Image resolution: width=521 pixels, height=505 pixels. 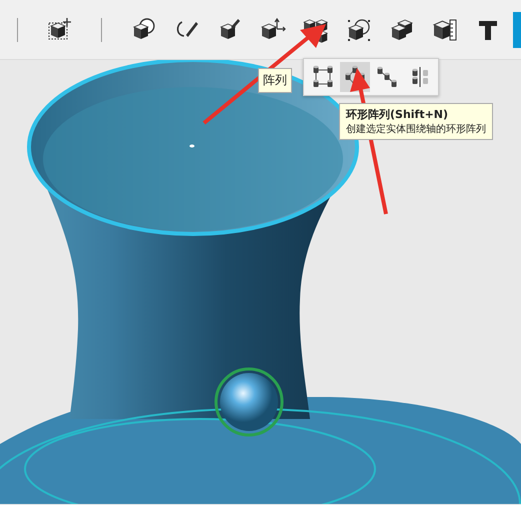 I want to click on move-icon, so click(x=59, y=29).